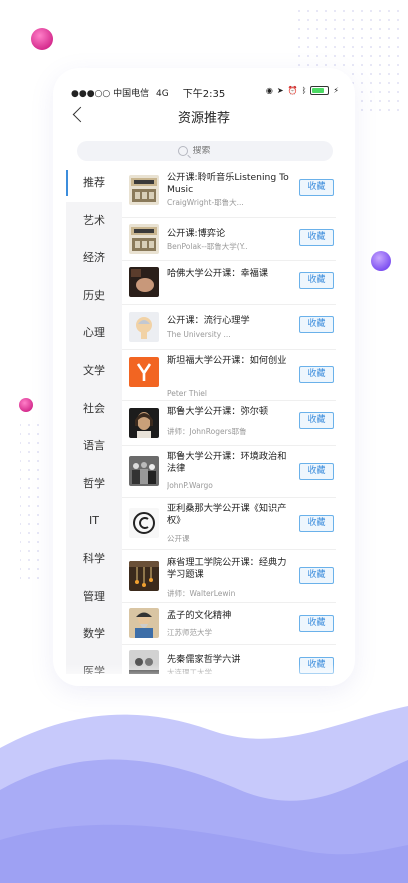 This screenshot has height=883, width=408. Describe the element at coordinates (94, 371) in the screenshot. I see `sidebar-item: 文学` at that location.